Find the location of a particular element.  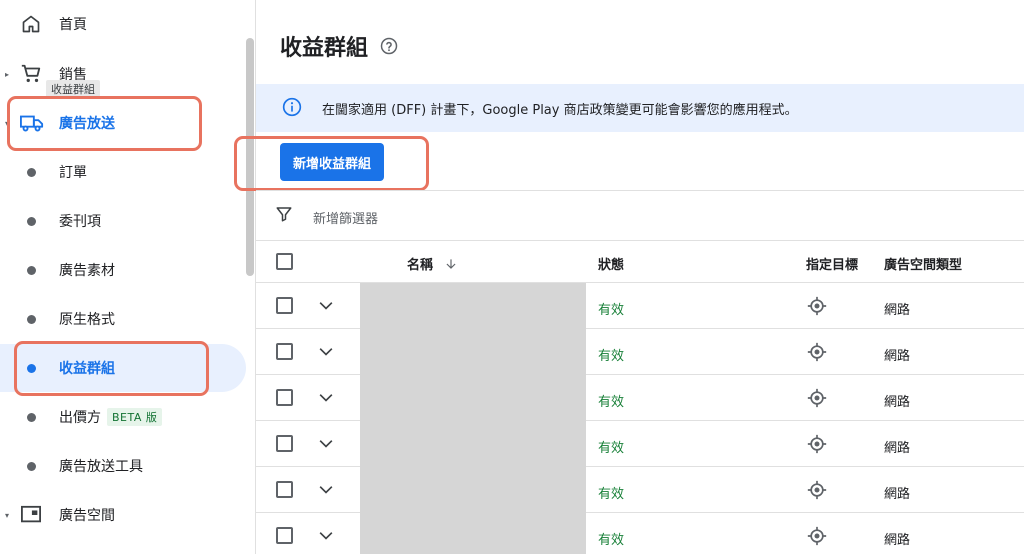

sidebar-item-creatives: 廣告素材 is located at coordinates (123, 270).